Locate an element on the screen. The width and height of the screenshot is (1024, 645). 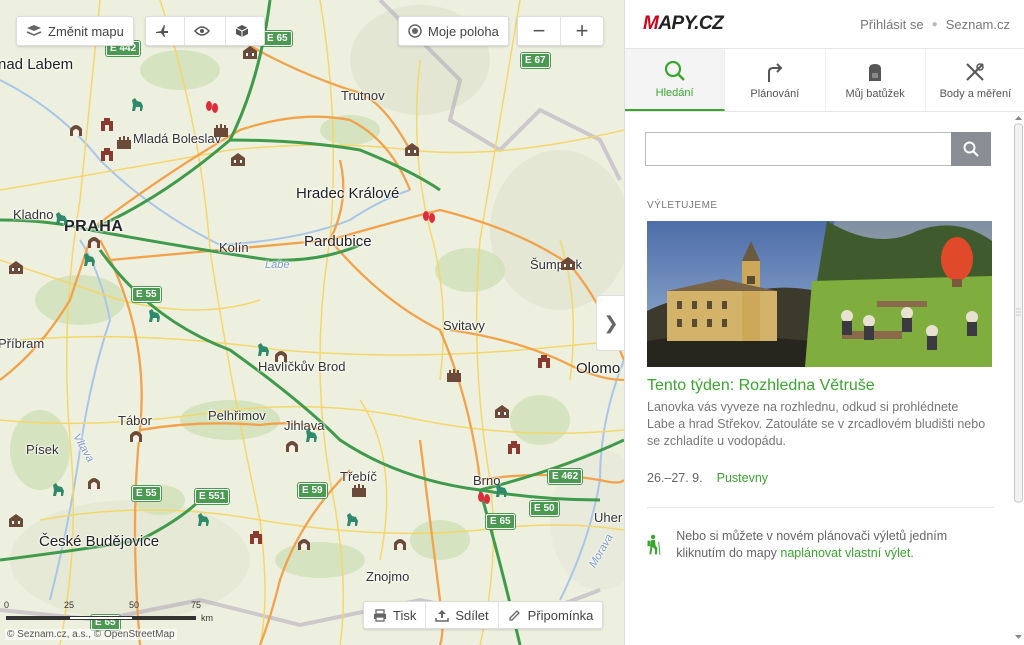
map-mode-toolbar is located at coordinates (205, 31).